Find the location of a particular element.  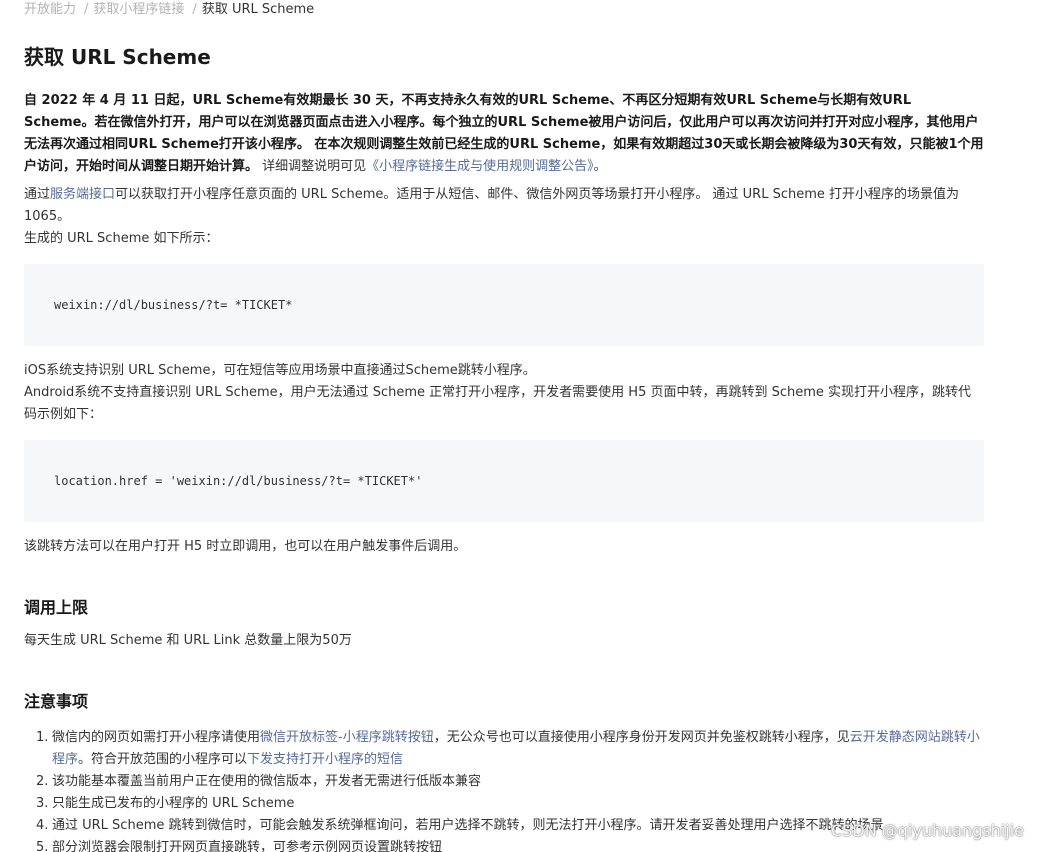

notice-end-text: 。 is located at coordinates (600, 166).